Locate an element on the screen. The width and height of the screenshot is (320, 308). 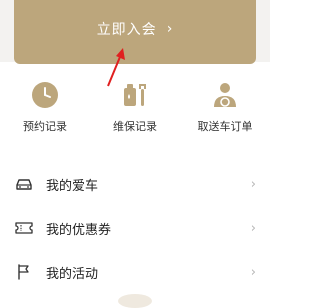
quick-action-label: 取送车订单 is located at coordinates (225, 126).